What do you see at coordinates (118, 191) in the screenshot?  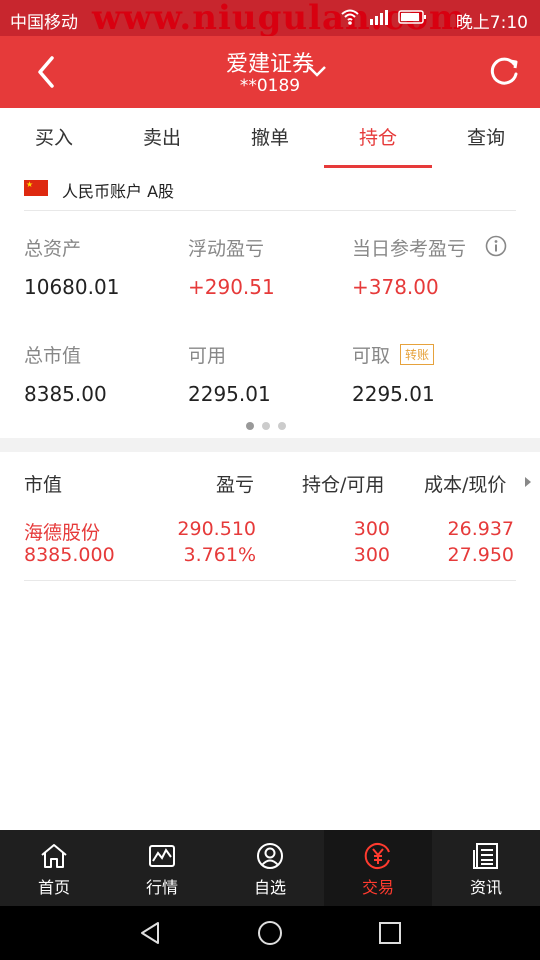 I see `account-type-label: 人民币账户 A股` at bounding box center [118, 191].